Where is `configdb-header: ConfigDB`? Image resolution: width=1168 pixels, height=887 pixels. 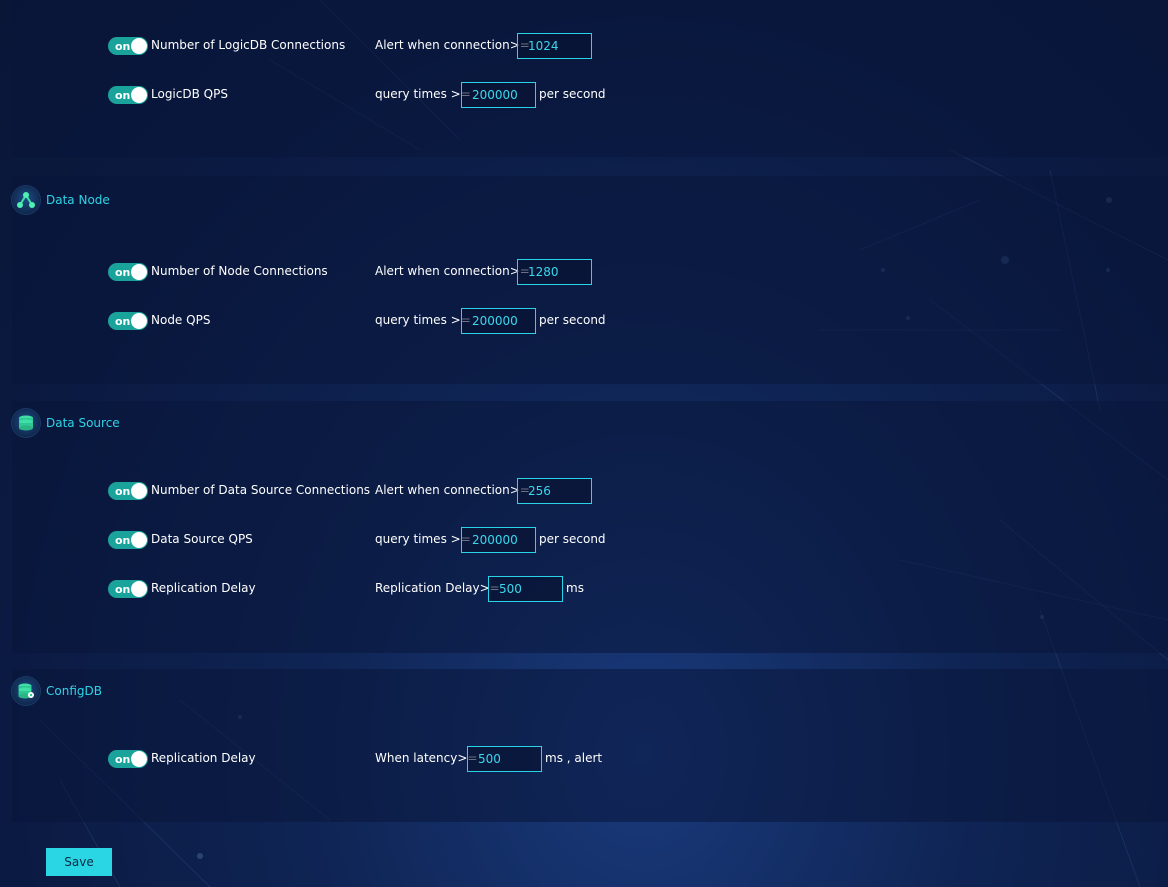
configdb-header: ConfigDB is located at coordinates (57, 691).